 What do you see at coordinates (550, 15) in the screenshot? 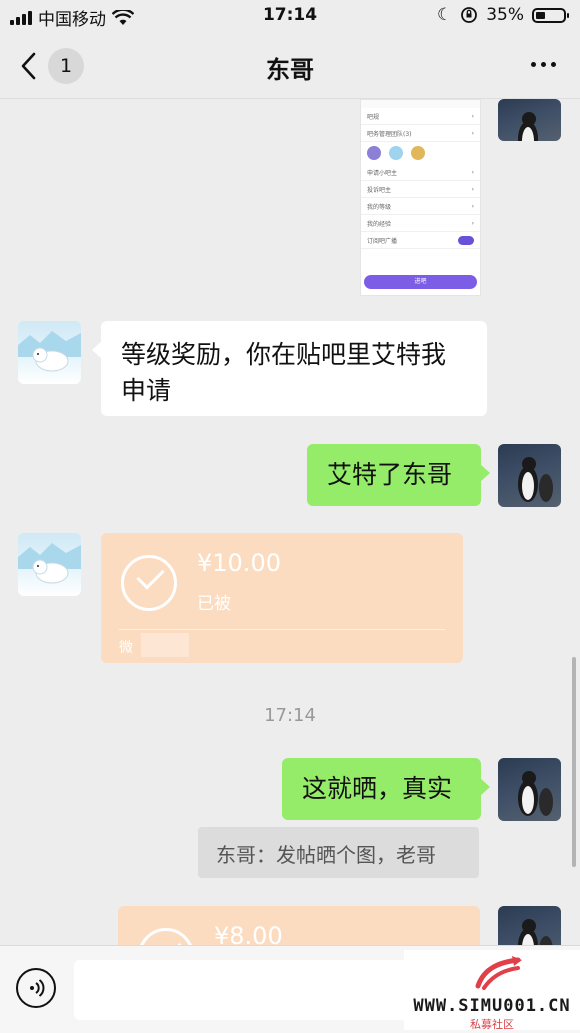
I see `battery-icon` at bounding box center [550, 15].